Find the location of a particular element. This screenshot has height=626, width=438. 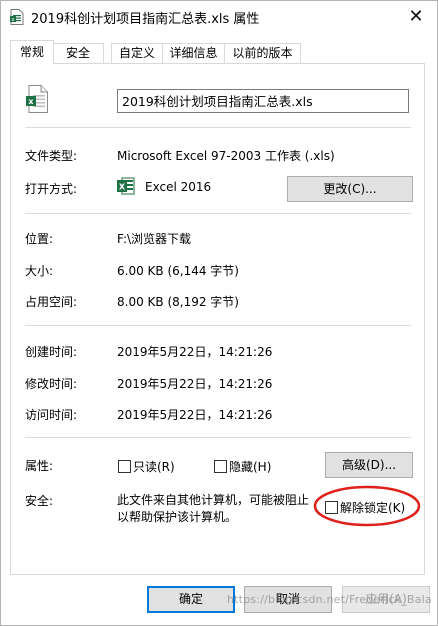

created-value: 2019年5月22日，14:21:26 is located at coordinates (195, 352).